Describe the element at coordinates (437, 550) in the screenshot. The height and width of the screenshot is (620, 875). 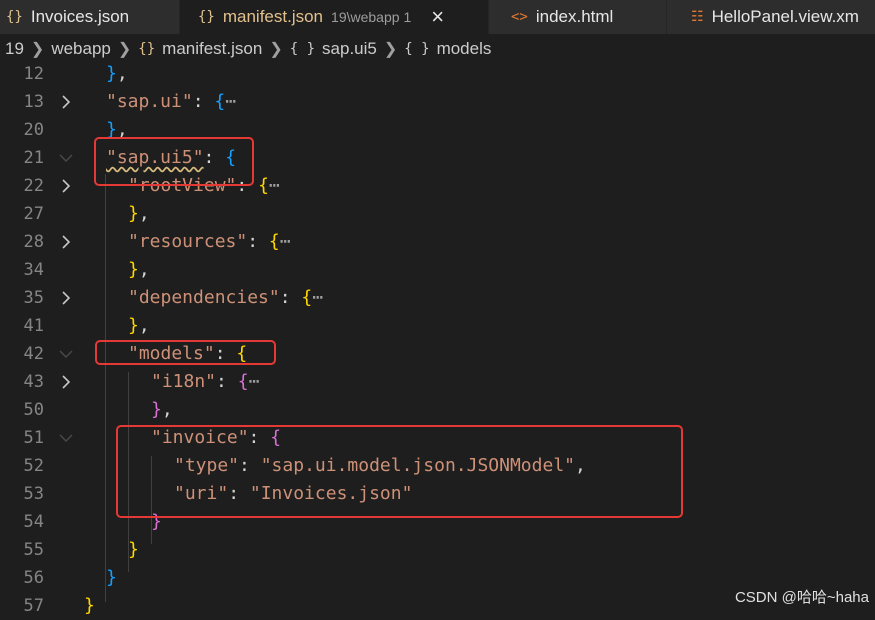
I see `code-line: 55 }` at that location.